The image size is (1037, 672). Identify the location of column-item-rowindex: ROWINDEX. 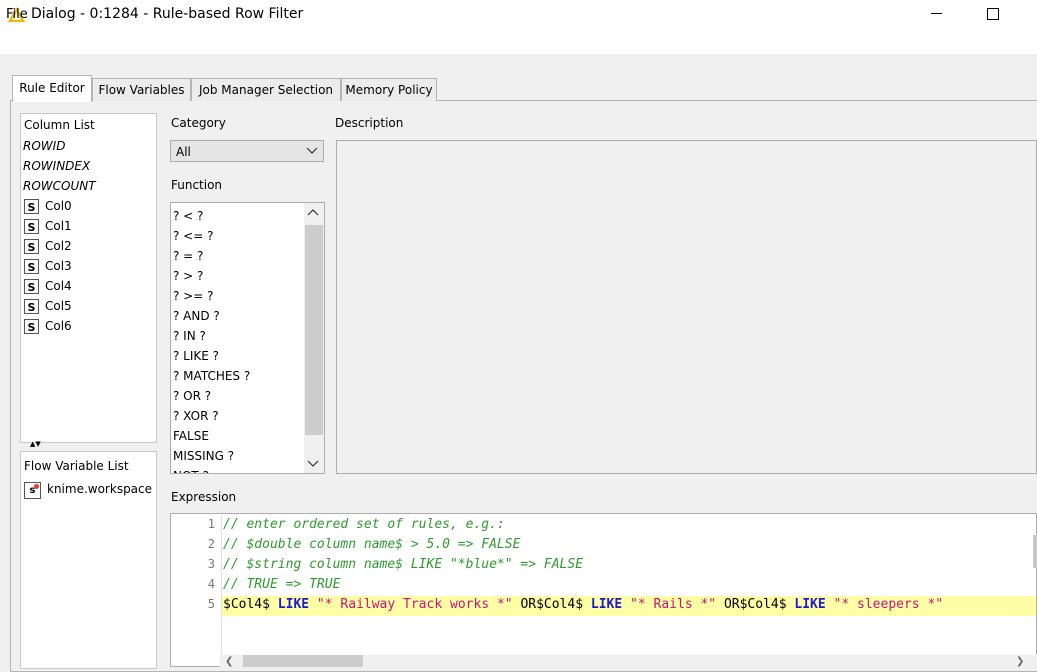
(56, 166).